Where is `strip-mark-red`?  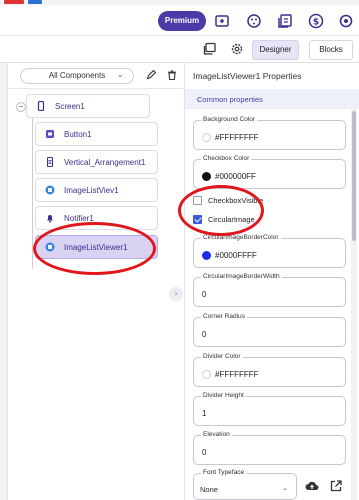 strip-mark-red is located at coordinates (14, 2).